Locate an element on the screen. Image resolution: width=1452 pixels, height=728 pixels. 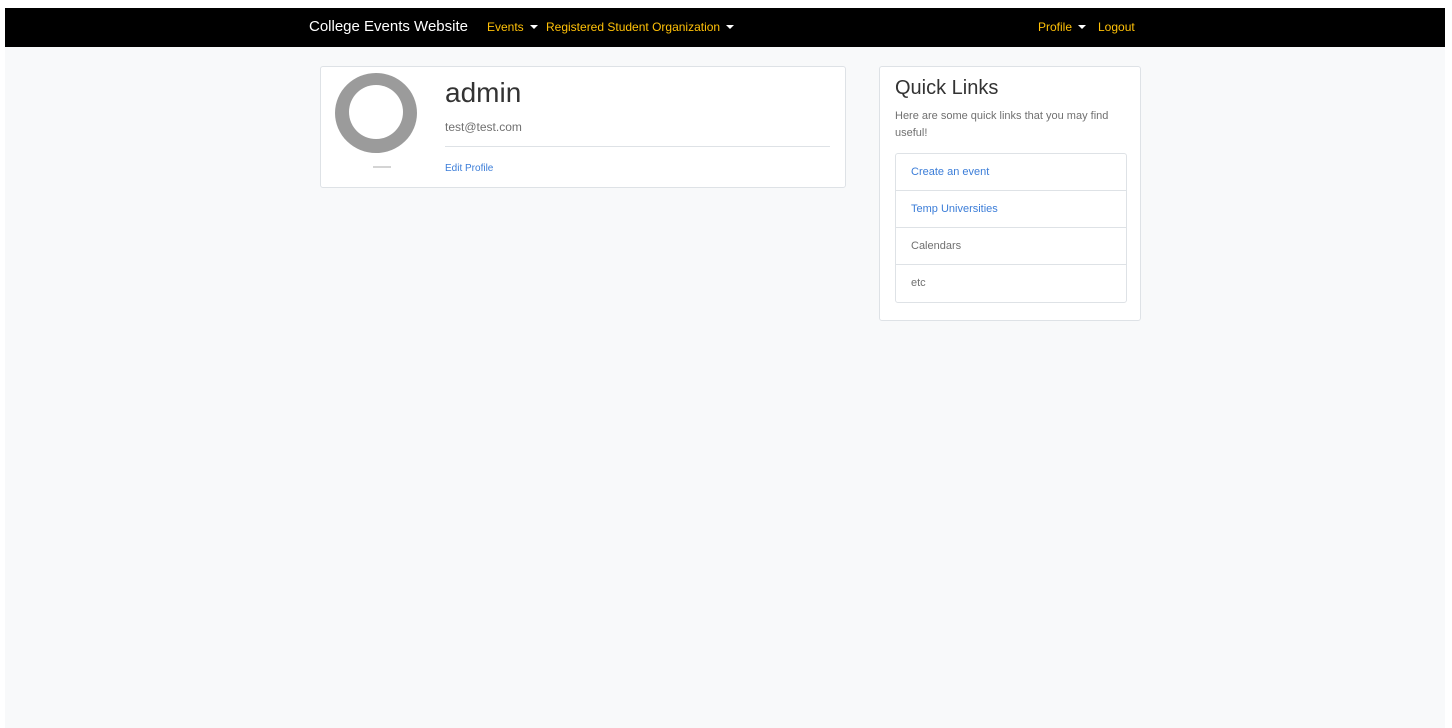
profile-username: admin is located at coordinates (483, 92).